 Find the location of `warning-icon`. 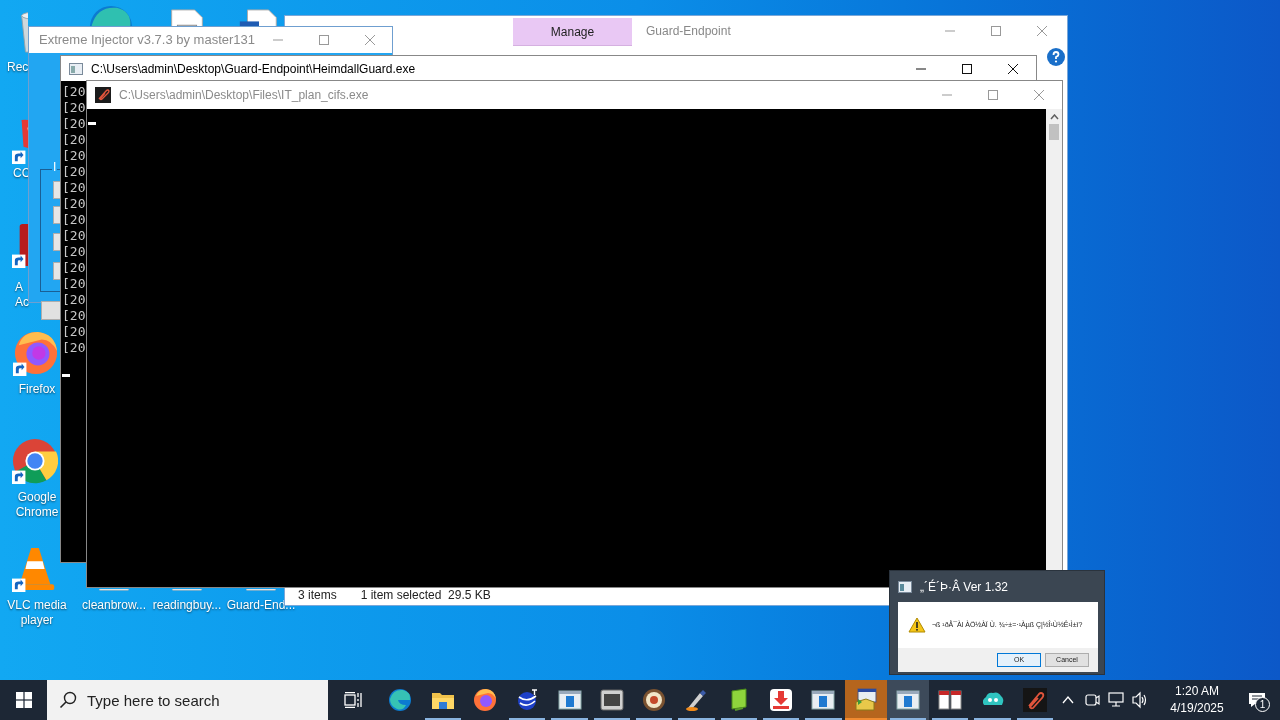

warning-icon is located at coordinates (917, 625).